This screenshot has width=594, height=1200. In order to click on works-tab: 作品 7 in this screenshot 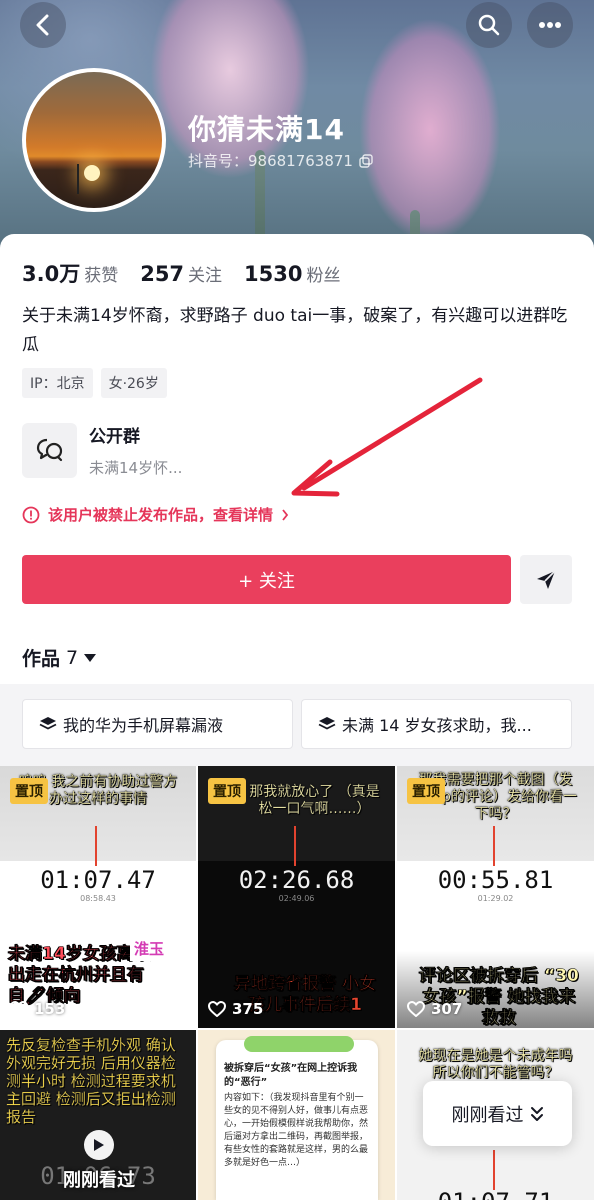, I will do `click(59, 657)`.